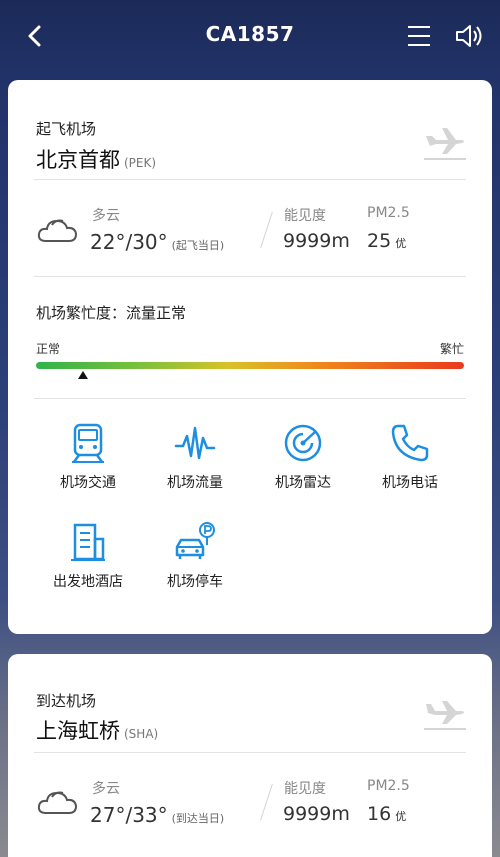  I want to click on temperature-range: 22°/30° (起飞当日), so click(157, 242).